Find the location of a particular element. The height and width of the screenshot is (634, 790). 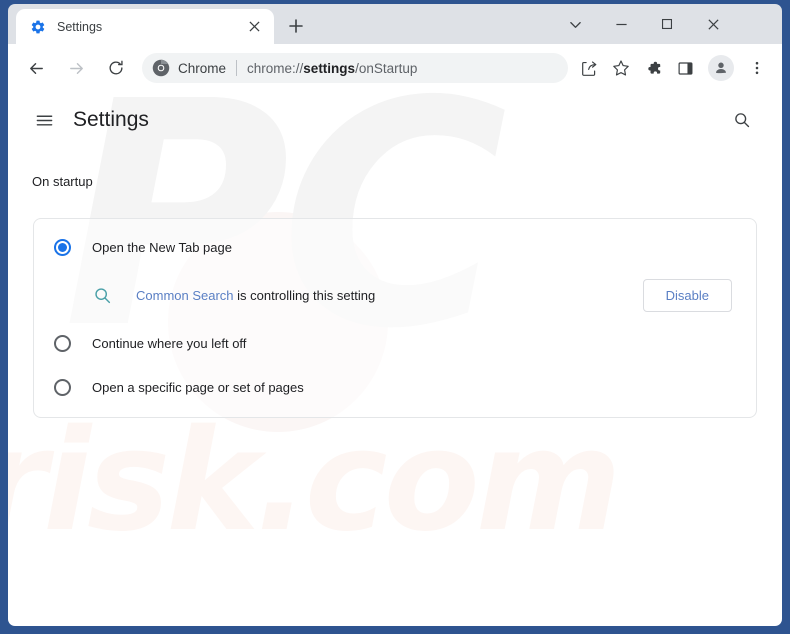

startup-option-new-tab: Open the New Tab page is located at coordinates (395, 247).